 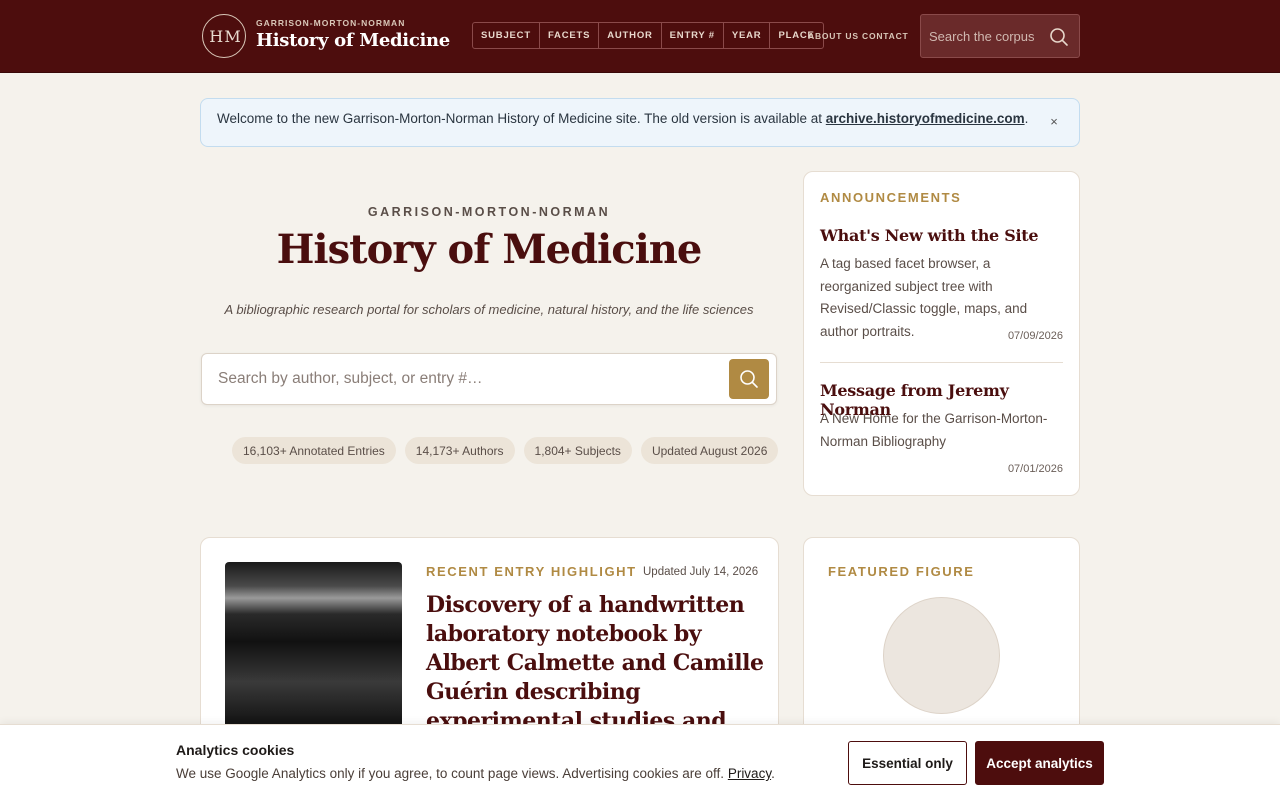 I want to click on header-search, so click(x=1000, y=36).